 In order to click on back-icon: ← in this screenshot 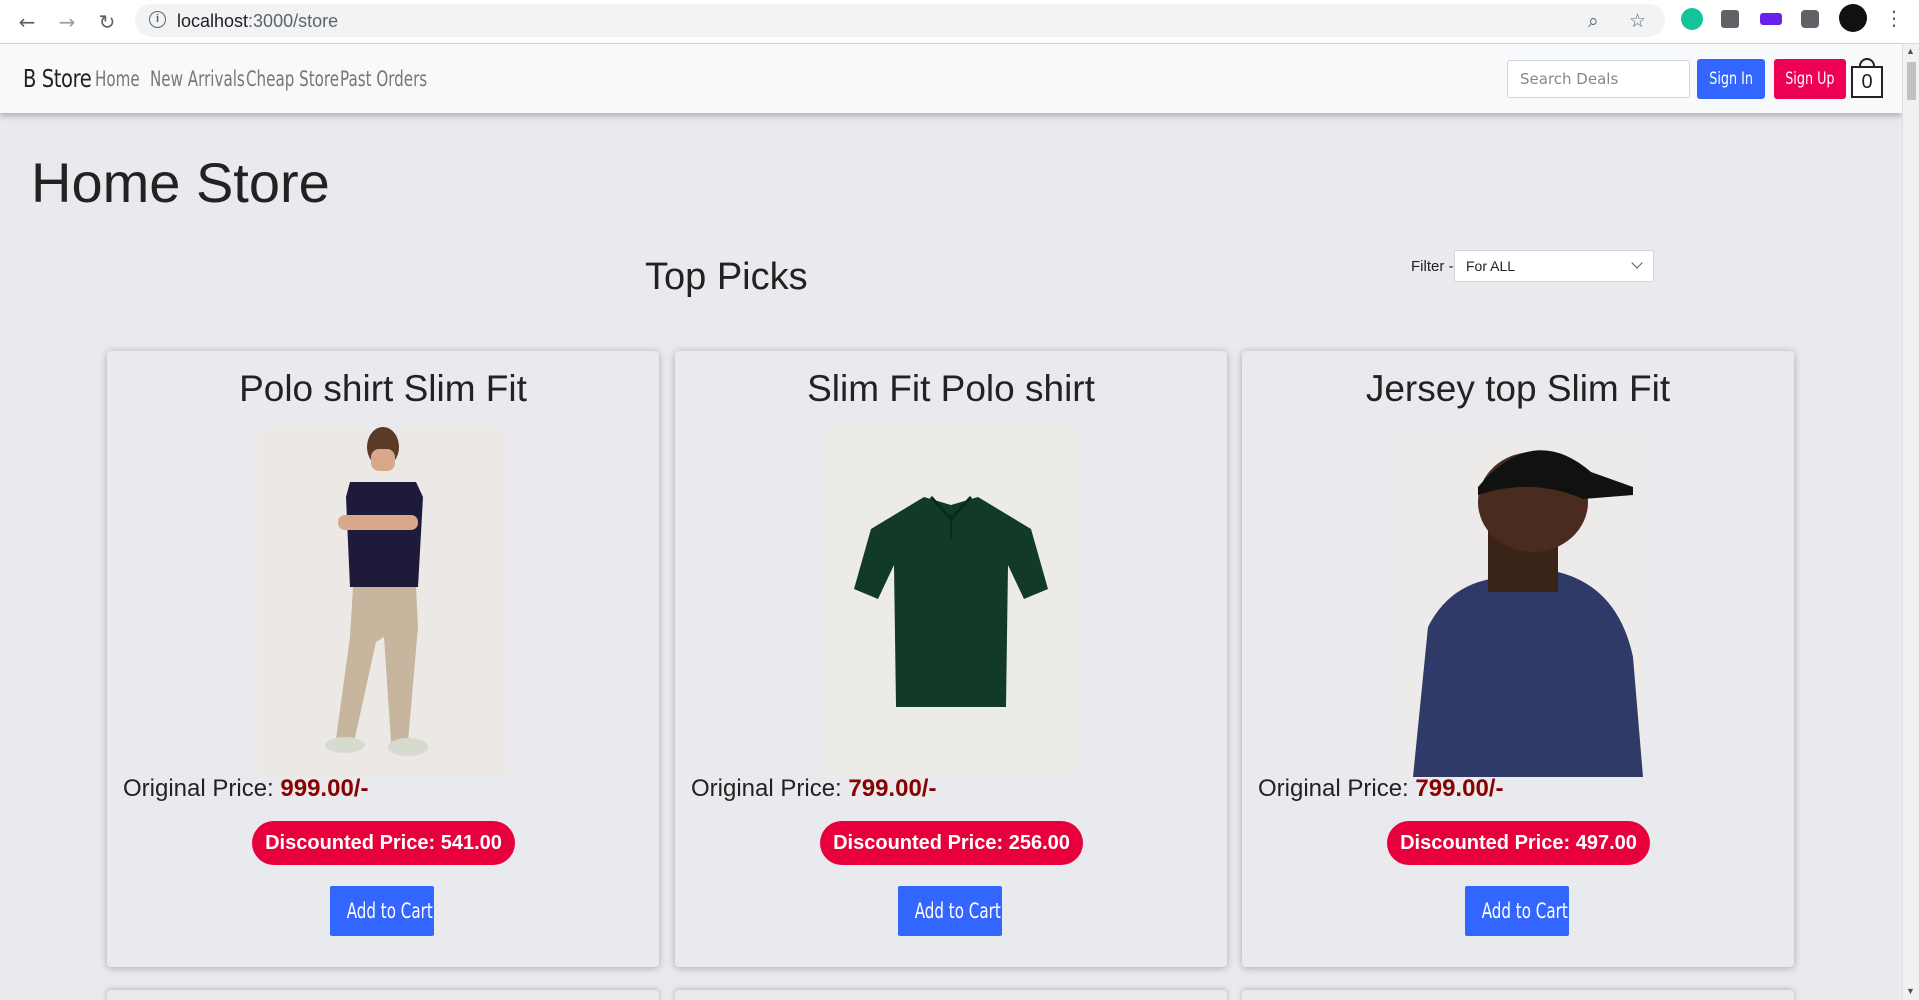, I will do `click(27, 22)`.